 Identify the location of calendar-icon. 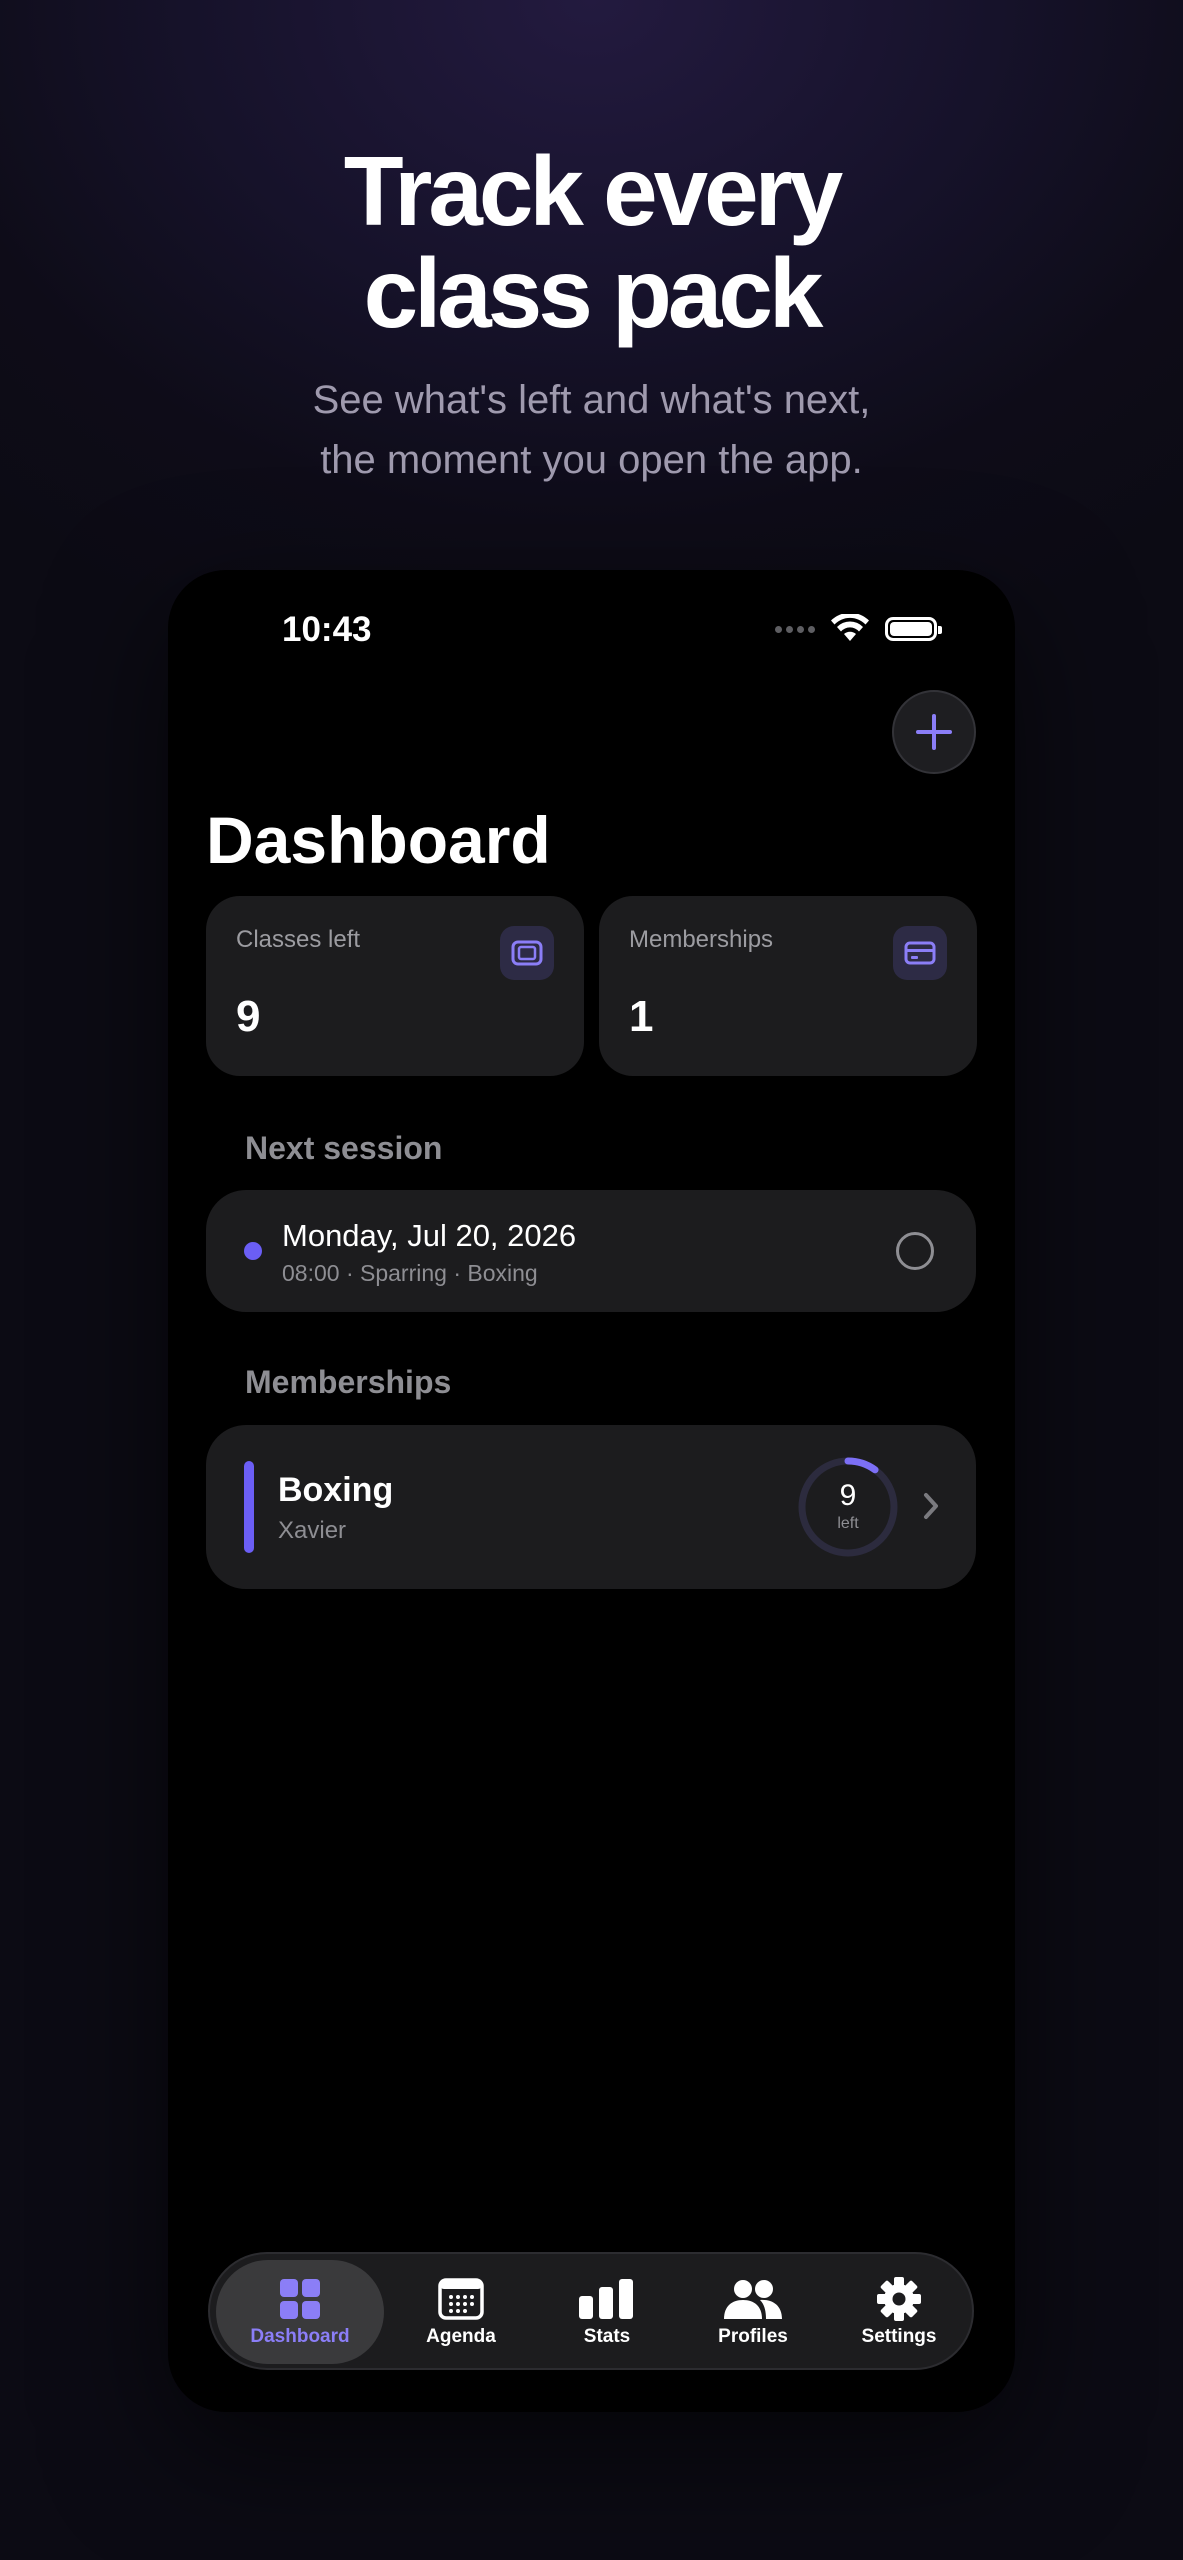
(461, 2299).